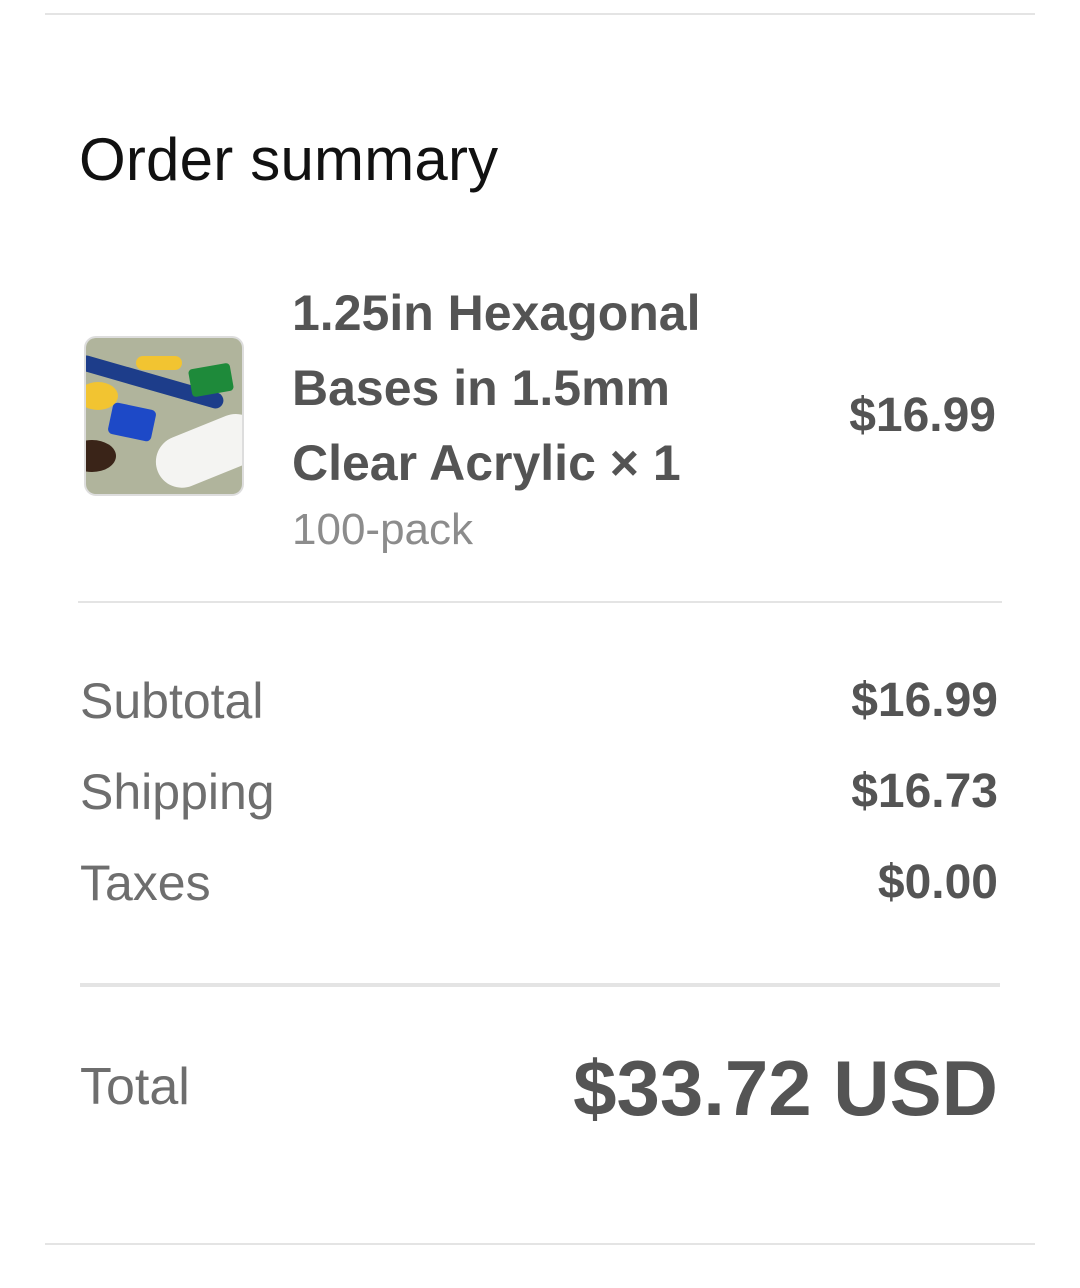 This screenshot has width=1080, height=1288. I want to click on product-variant: 100-pack, so click(383, 529).